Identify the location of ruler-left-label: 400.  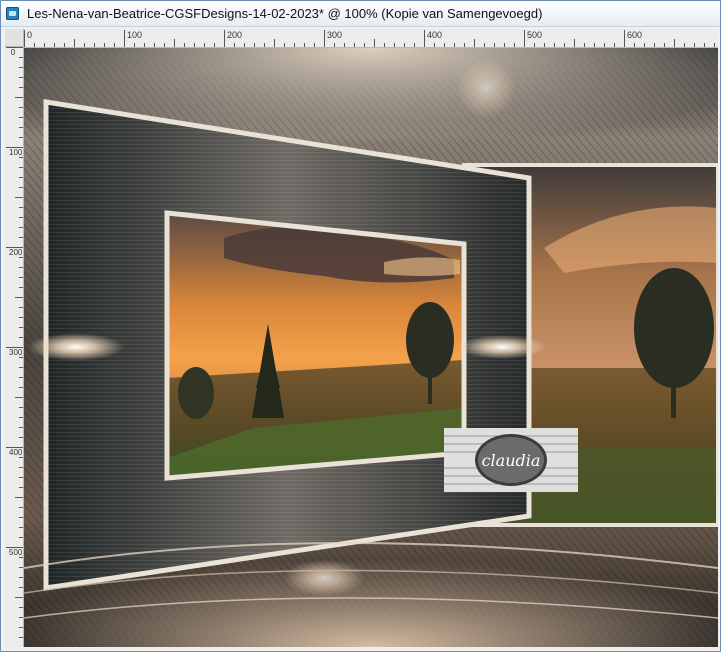
(16, 452).